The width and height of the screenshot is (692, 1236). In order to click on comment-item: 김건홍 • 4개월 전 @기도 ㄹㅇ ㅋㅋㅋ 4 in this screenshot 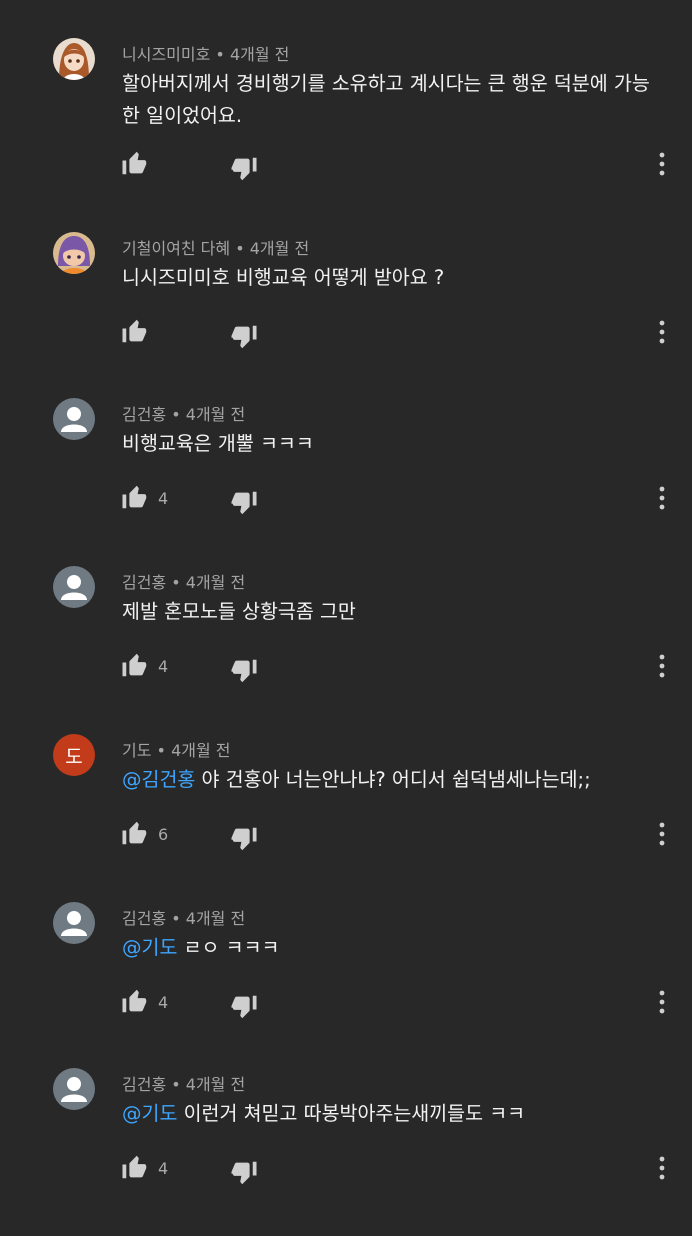, I will do `click(346, 986)`.